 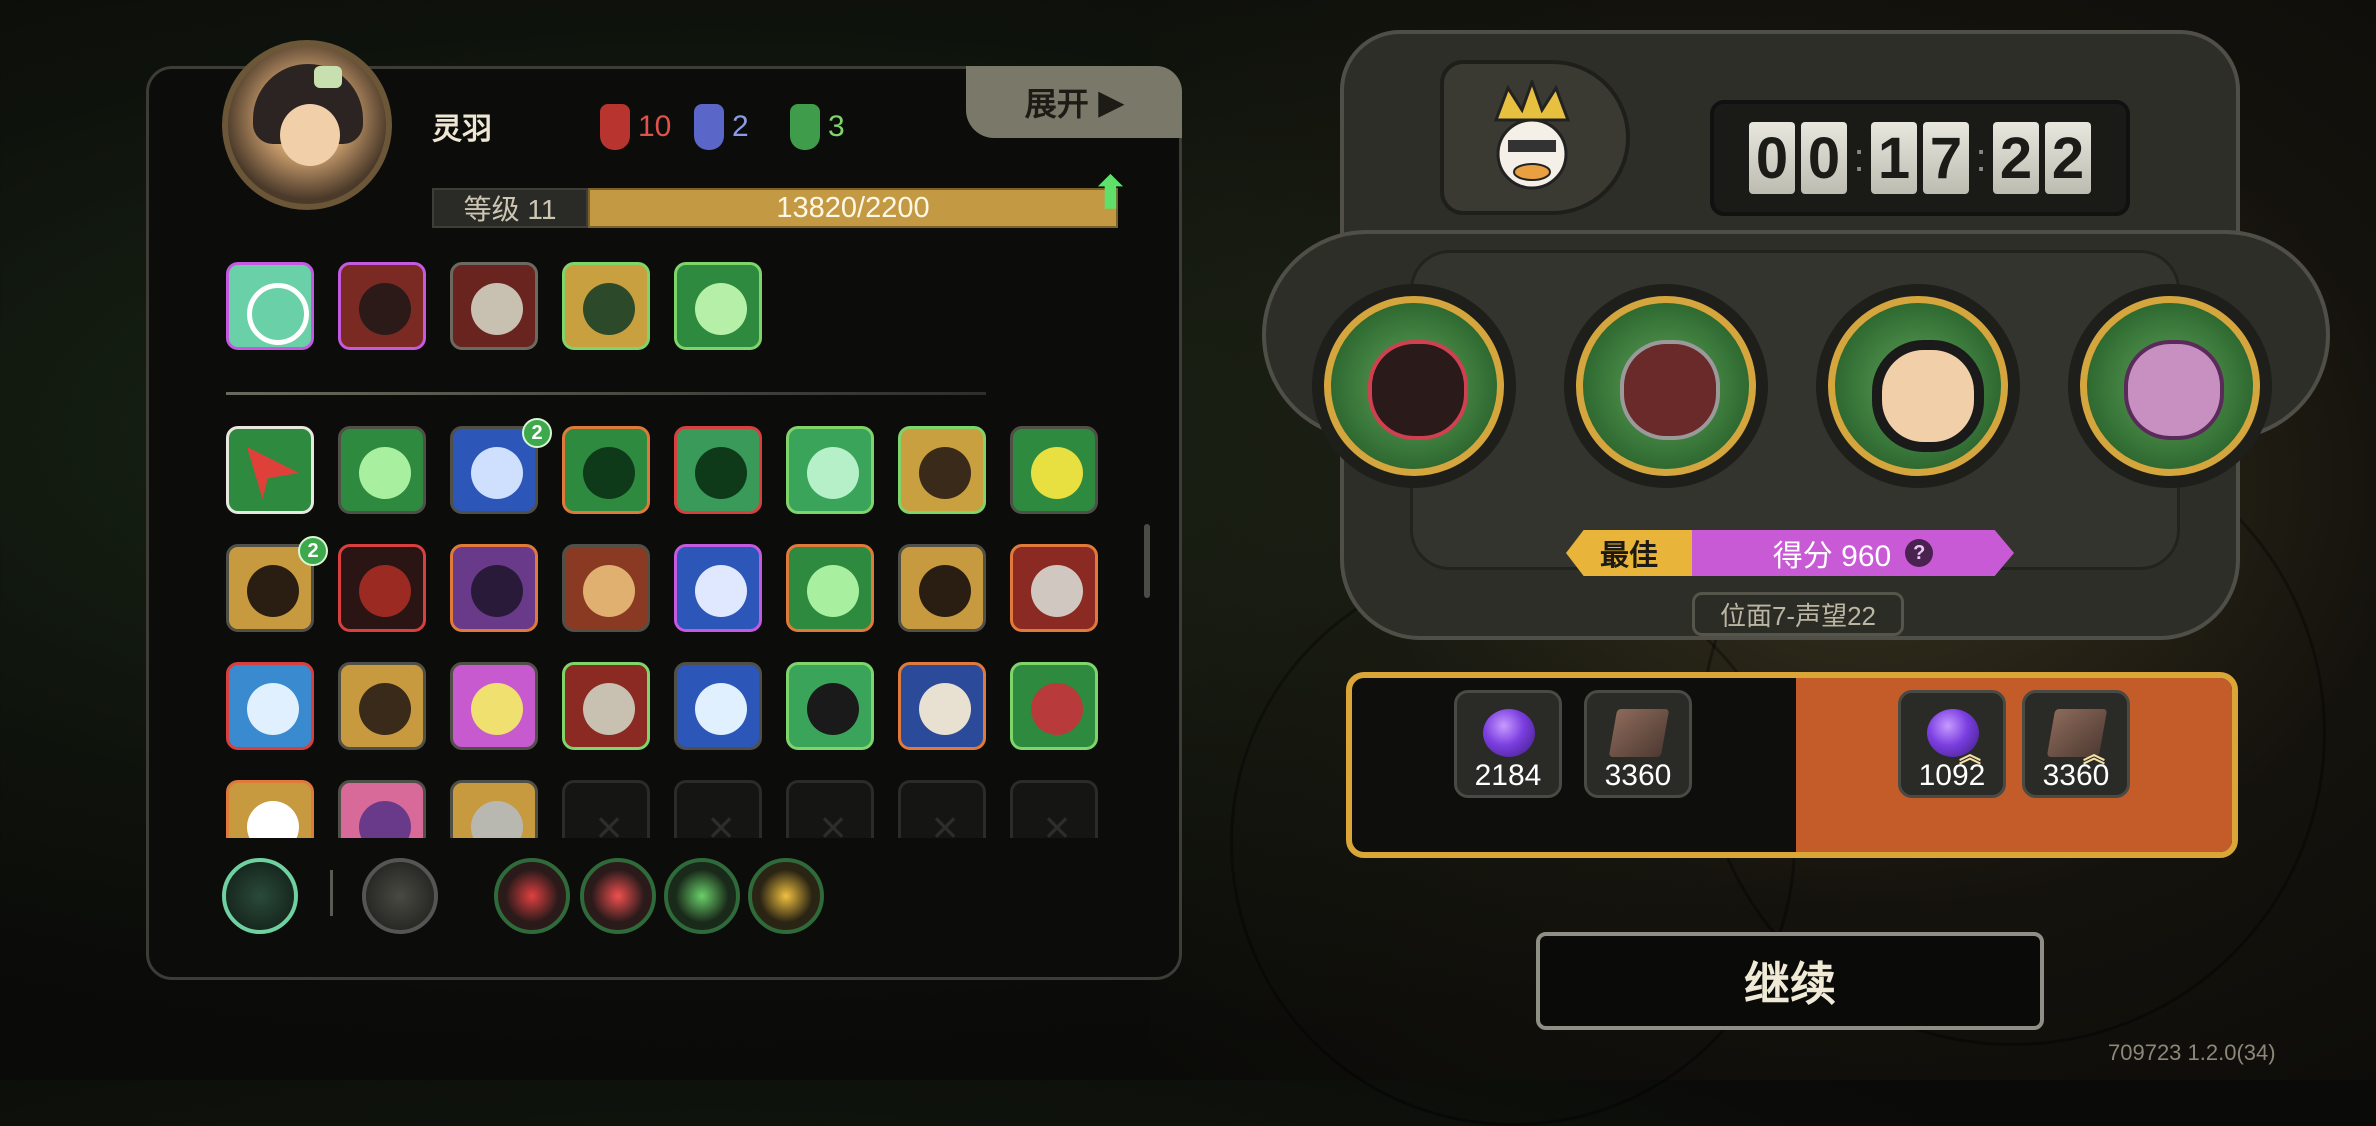 I want to click on score-banner: 得分 960 ?, so click(x=1853, y=553).